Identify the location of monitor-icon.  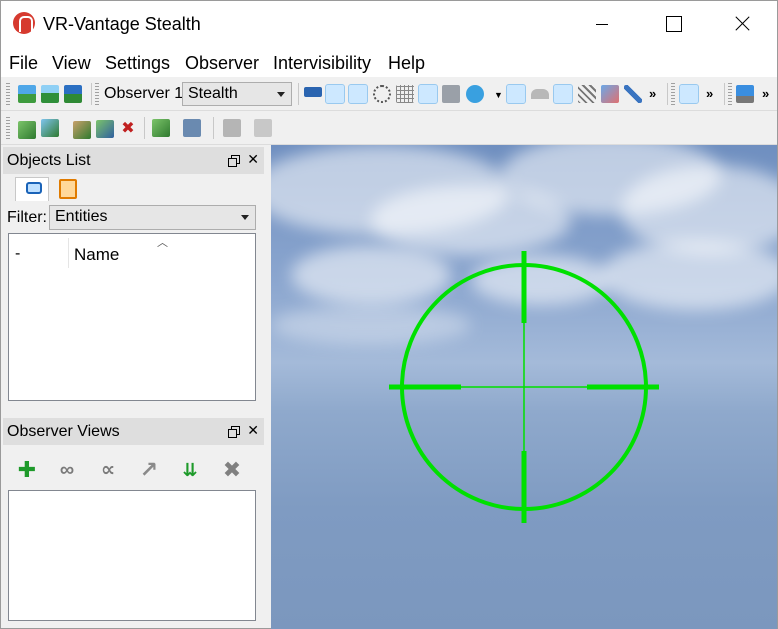
(745, 94).